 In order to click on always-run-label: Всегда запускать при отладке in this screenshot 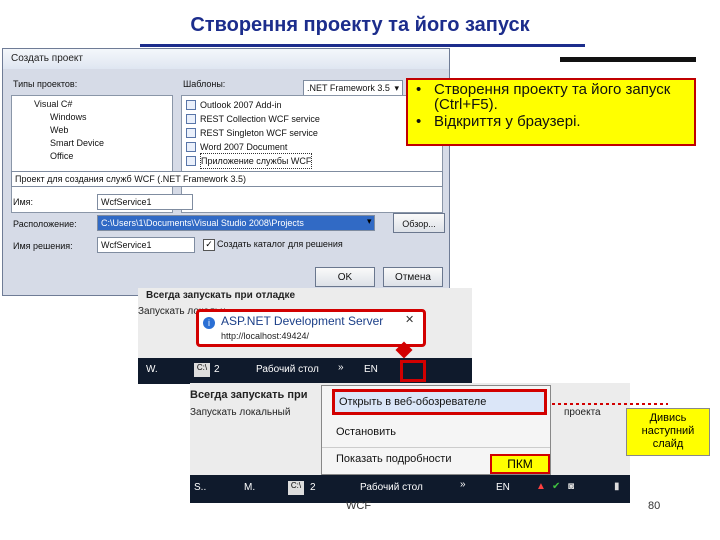, I will do `click(221, 295)`.